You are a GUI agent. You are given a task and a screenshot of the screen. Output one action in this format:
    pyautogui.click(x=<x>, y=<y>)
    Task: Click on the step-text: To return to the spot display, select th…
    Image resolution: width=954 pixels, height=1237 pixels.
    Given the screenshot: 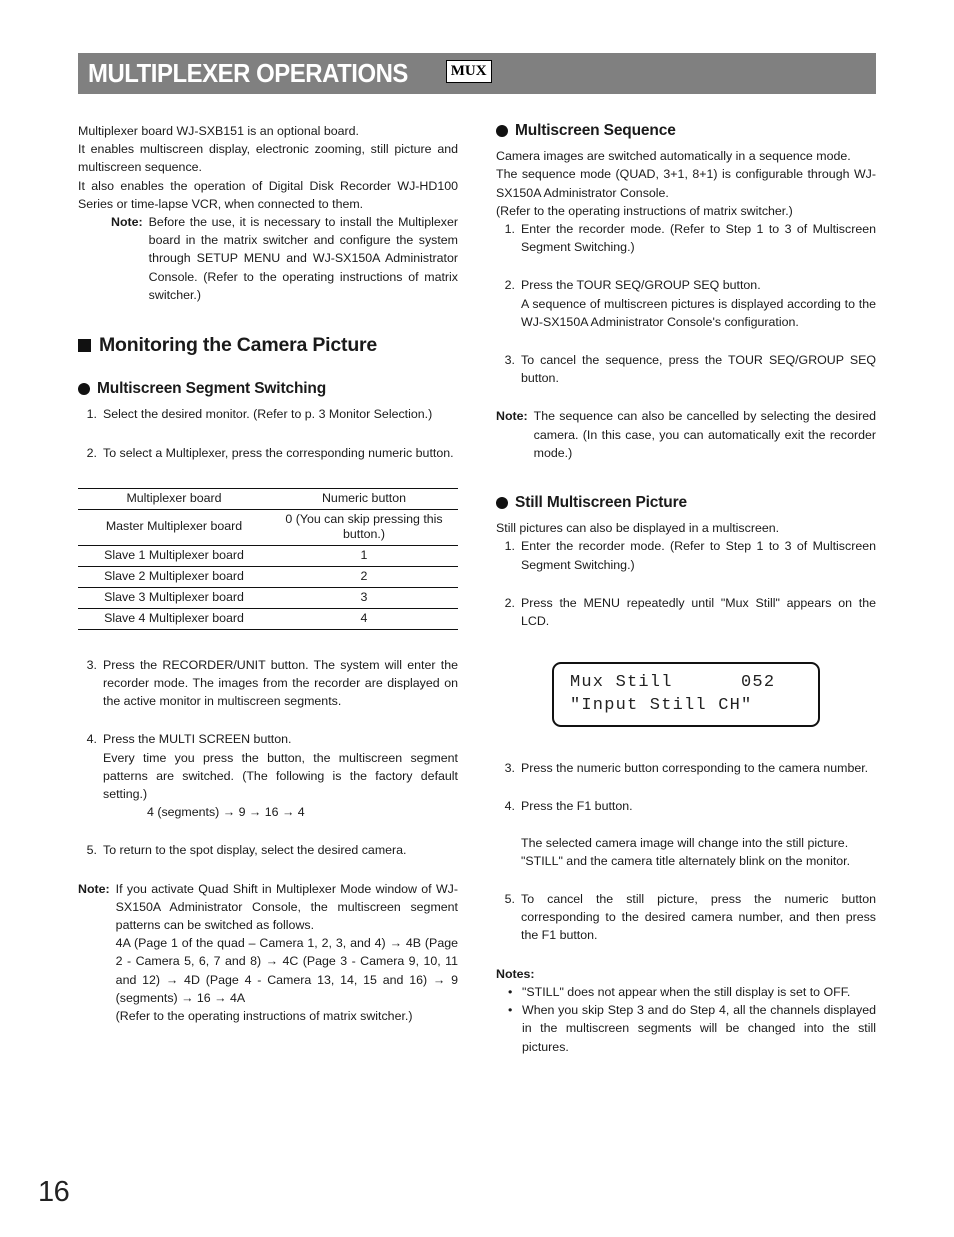 What is the action you would take?
    pyautogui.click(x=255, y=850)
    